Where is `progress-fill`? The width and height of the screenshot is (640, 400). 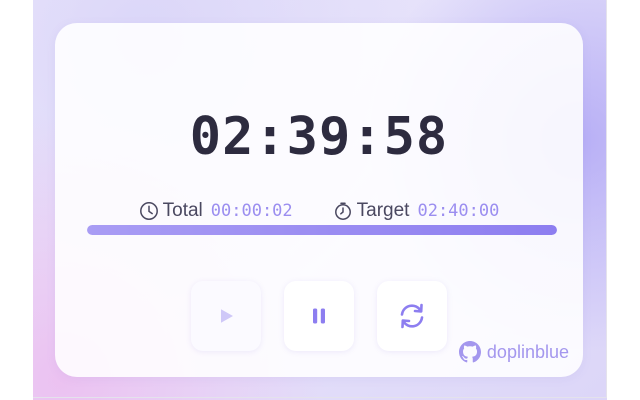 progress-fill is located at coordinates (322, 230).